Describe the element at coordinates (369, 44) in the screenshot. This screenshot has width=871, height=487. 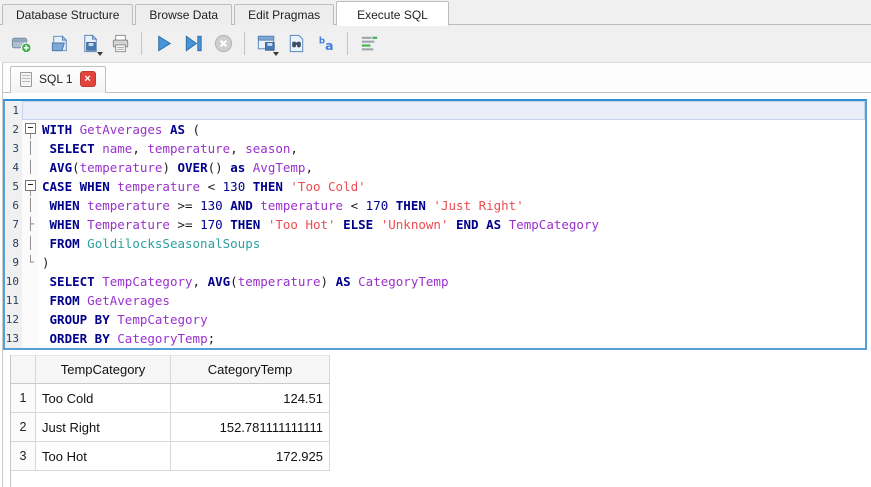
I see `query-history-button` at that location.